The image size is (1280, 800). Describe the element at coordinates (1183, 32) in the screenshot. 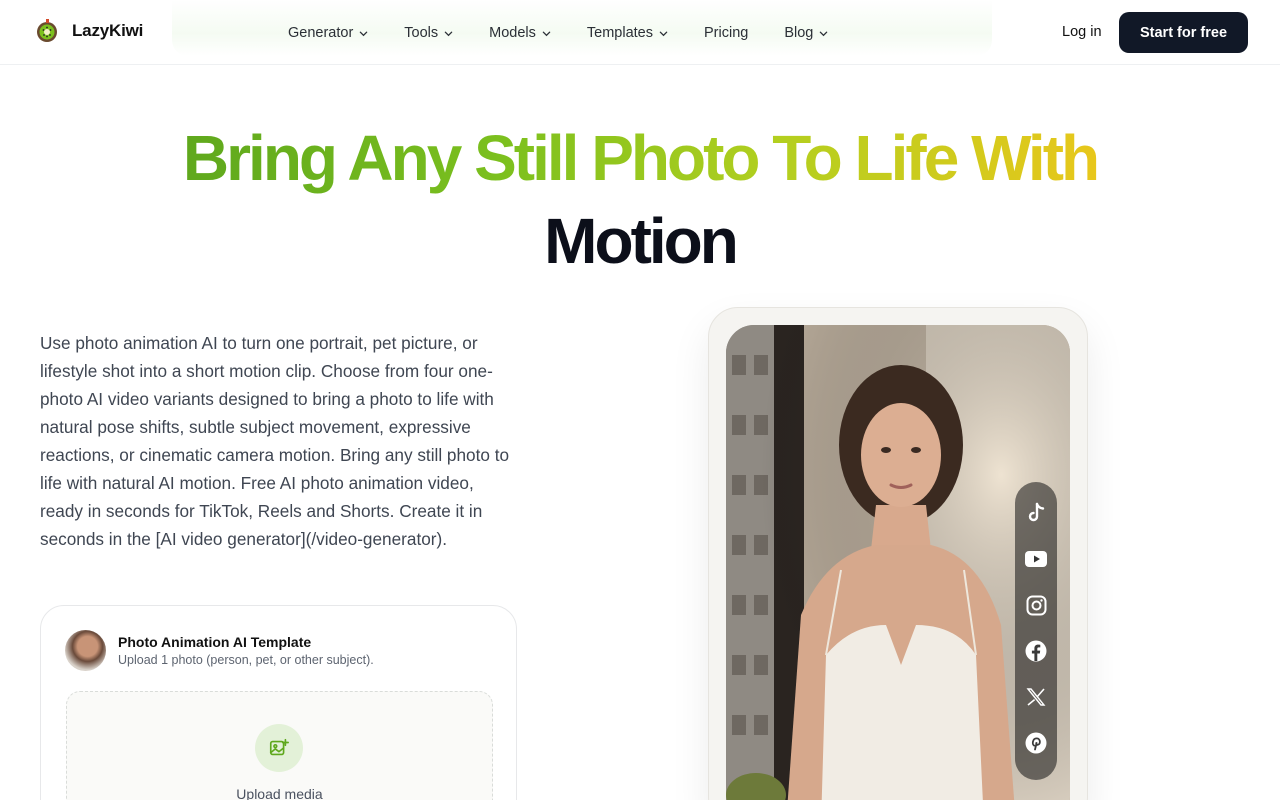

I see `start-for-free-button: Start for free` at that location.